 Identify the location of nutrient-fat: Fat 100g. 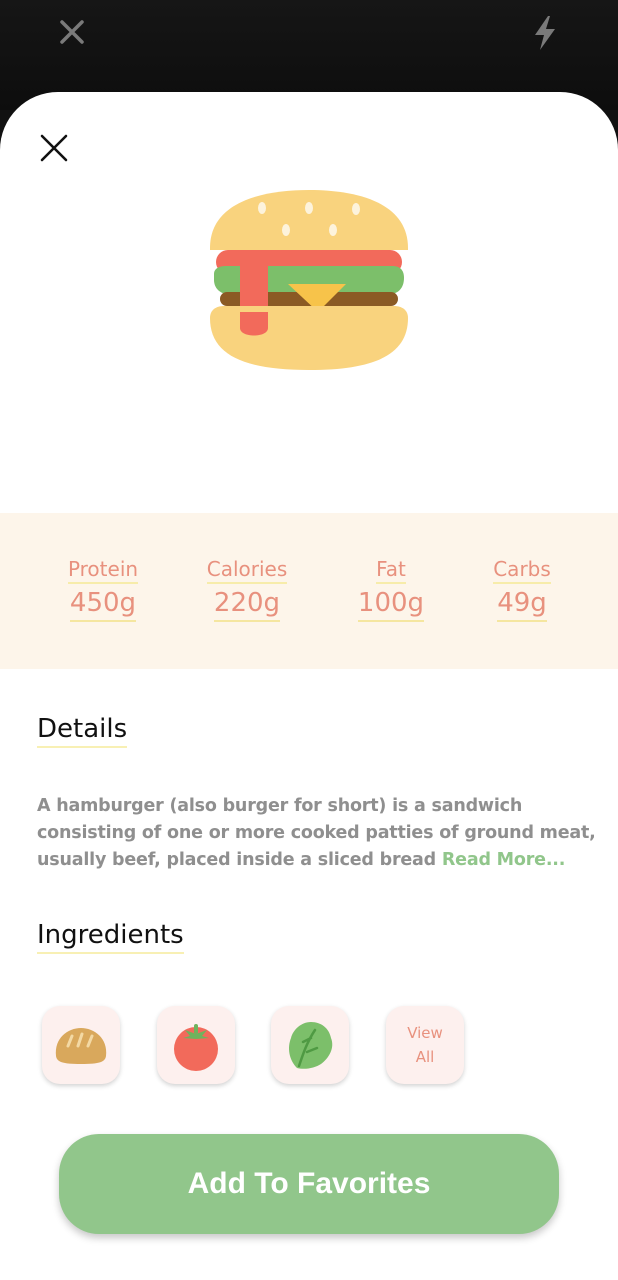
(391, 589).